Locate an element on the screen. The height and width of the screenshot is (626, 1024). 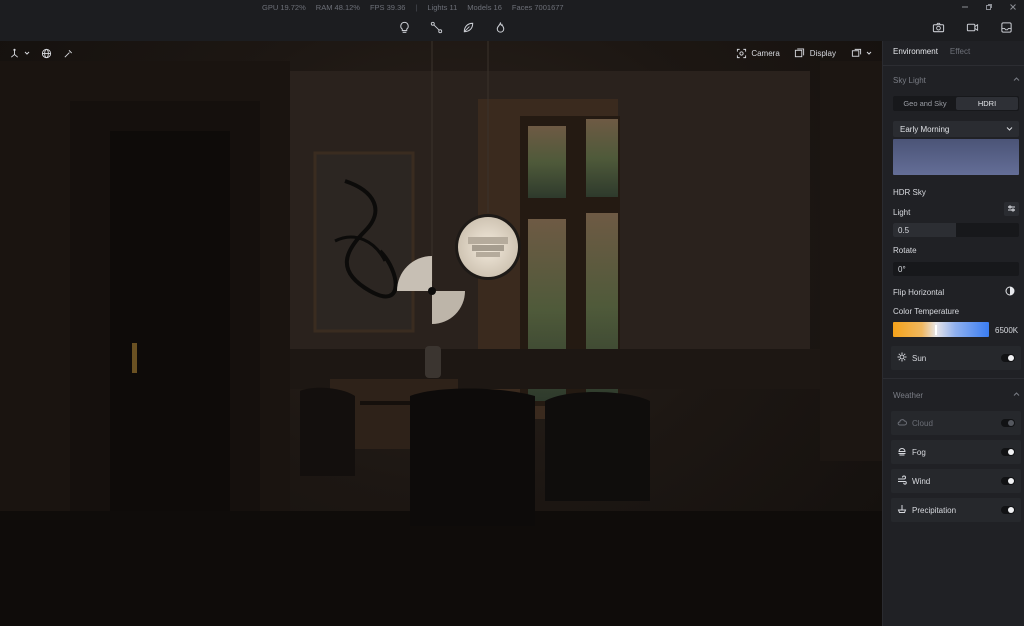
fog-row: Fog is located at coordinates (956, 452).